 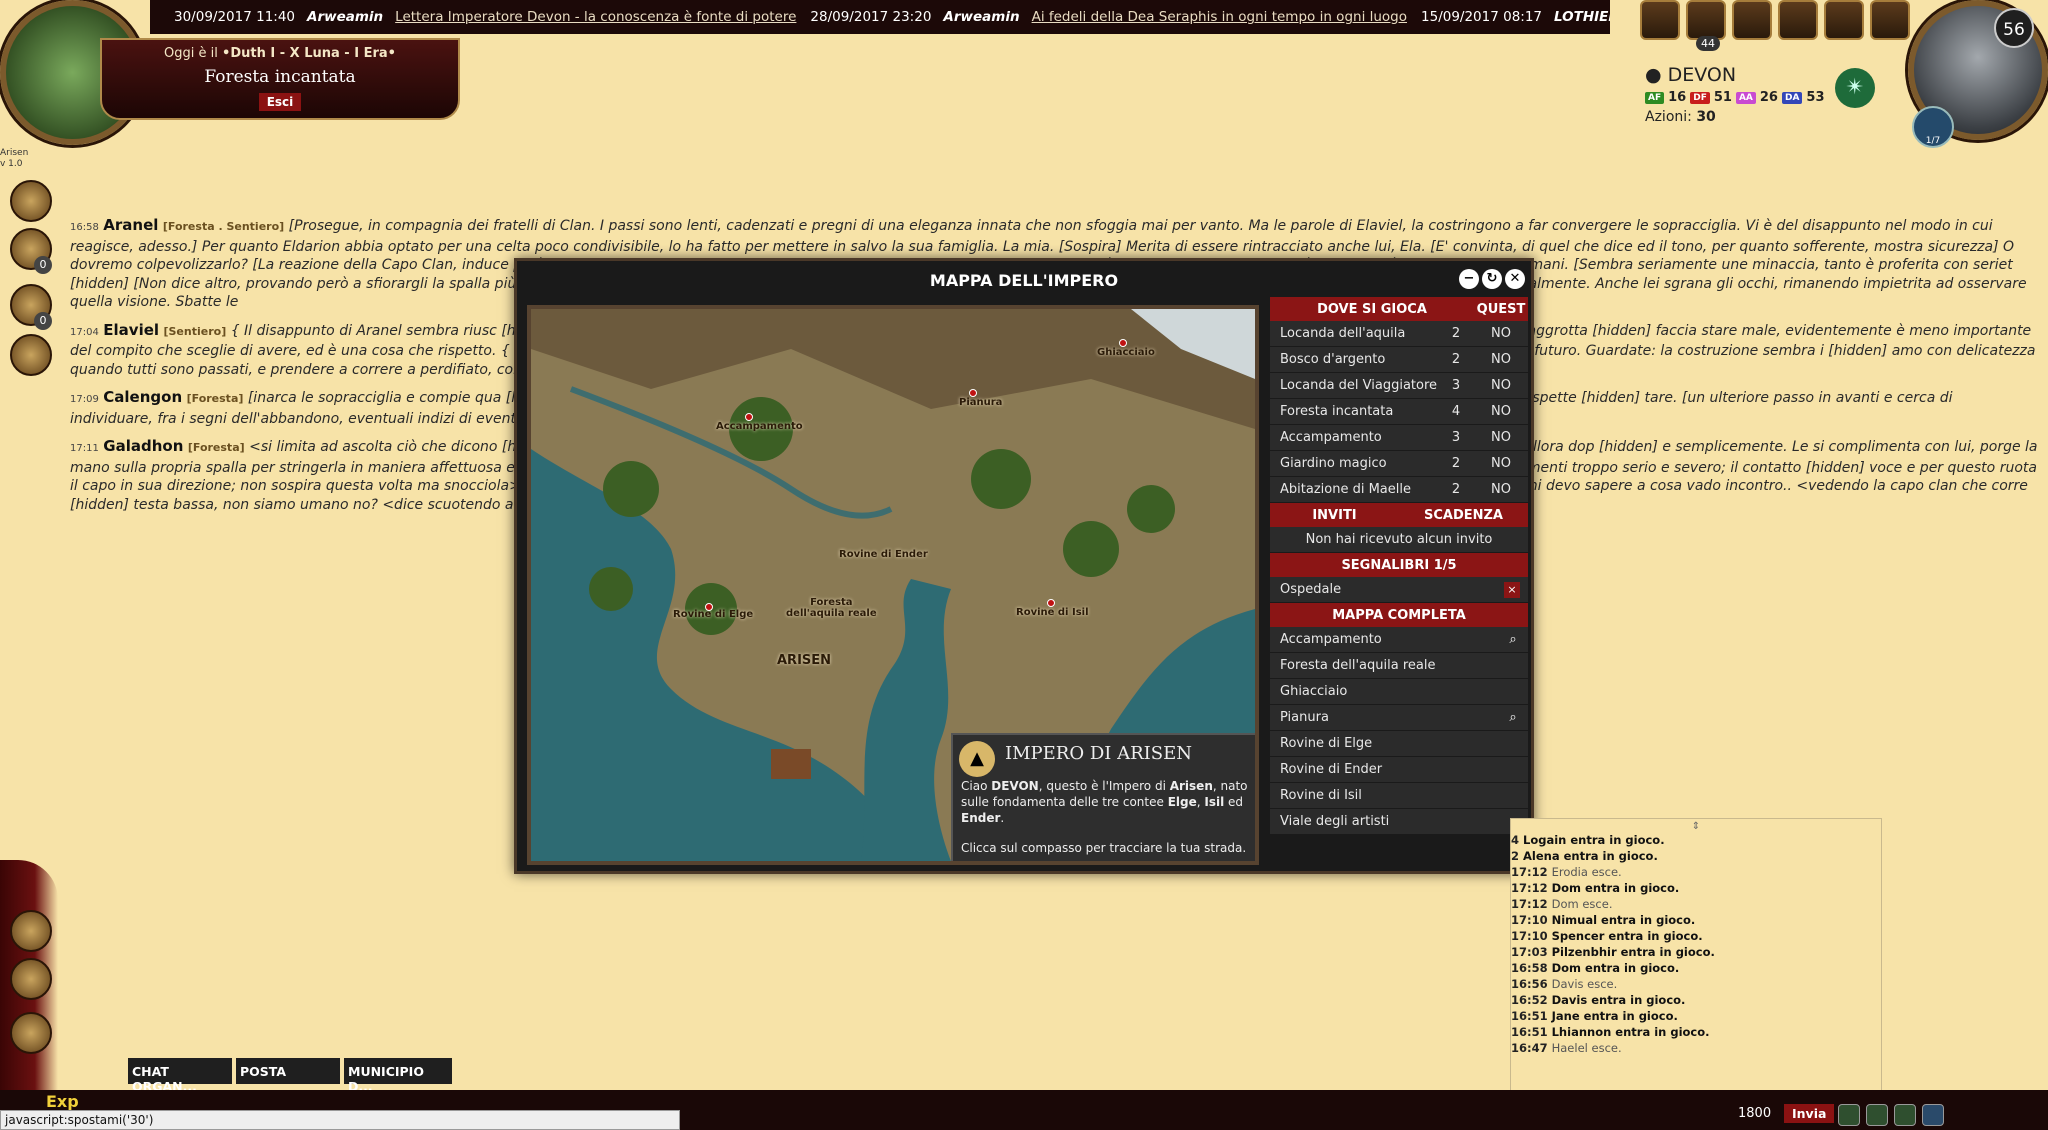 What do you see at coordinates (1456, 333) in the screenshot?
I see `where-count: 2` at bounding box center [1456, 333].